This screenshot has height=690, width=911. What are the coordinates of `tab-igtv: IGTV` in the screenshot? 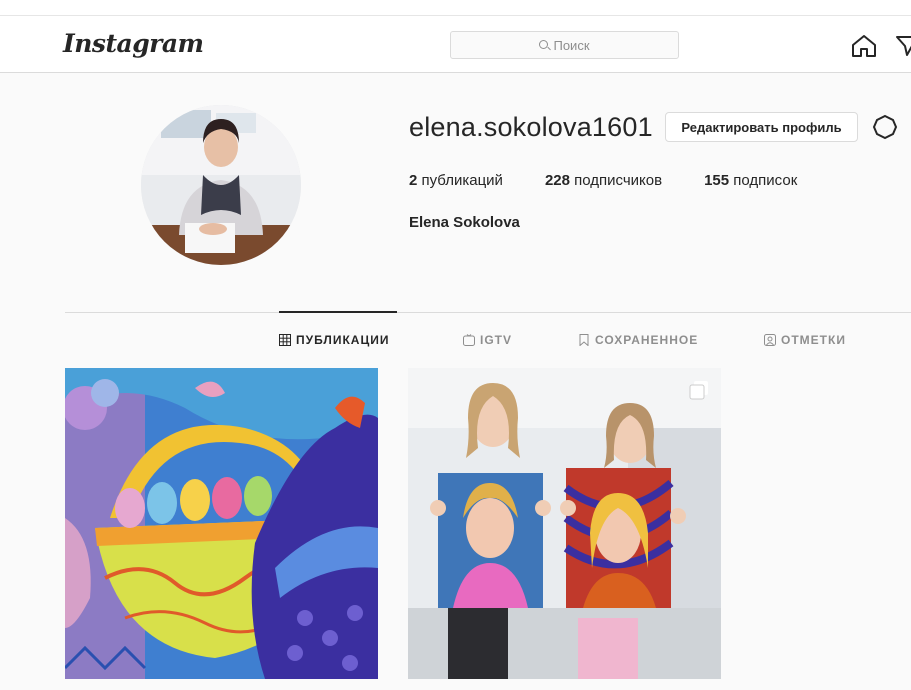 It's located at (487, 340).